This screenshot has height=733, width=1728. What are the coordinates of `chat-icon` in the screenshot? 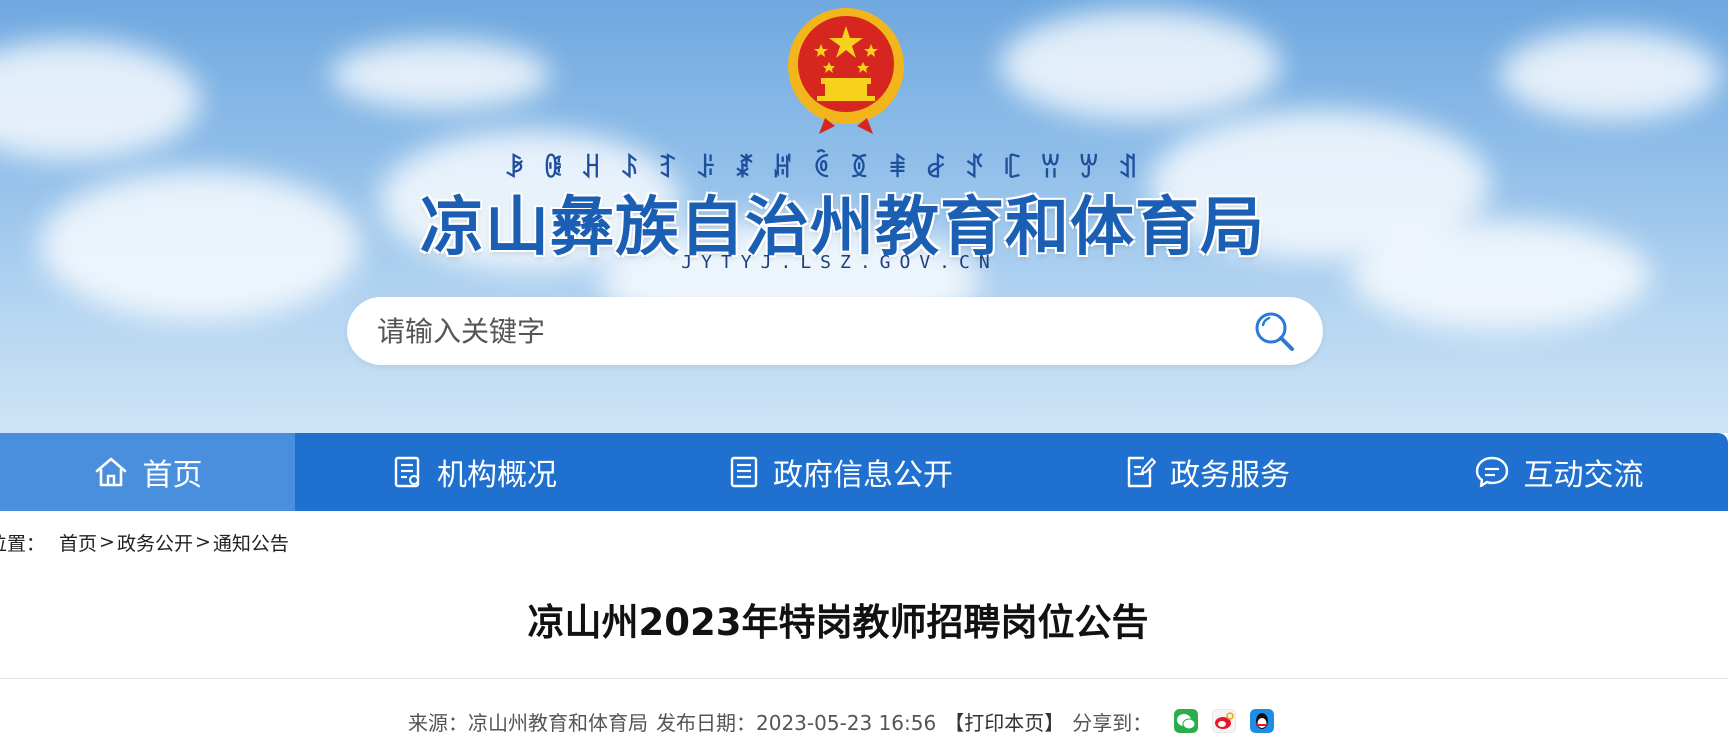 It's located at (1491, 472).